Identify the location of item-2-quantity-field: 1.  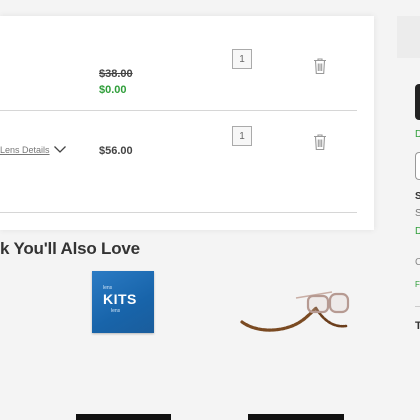
(242, 136).